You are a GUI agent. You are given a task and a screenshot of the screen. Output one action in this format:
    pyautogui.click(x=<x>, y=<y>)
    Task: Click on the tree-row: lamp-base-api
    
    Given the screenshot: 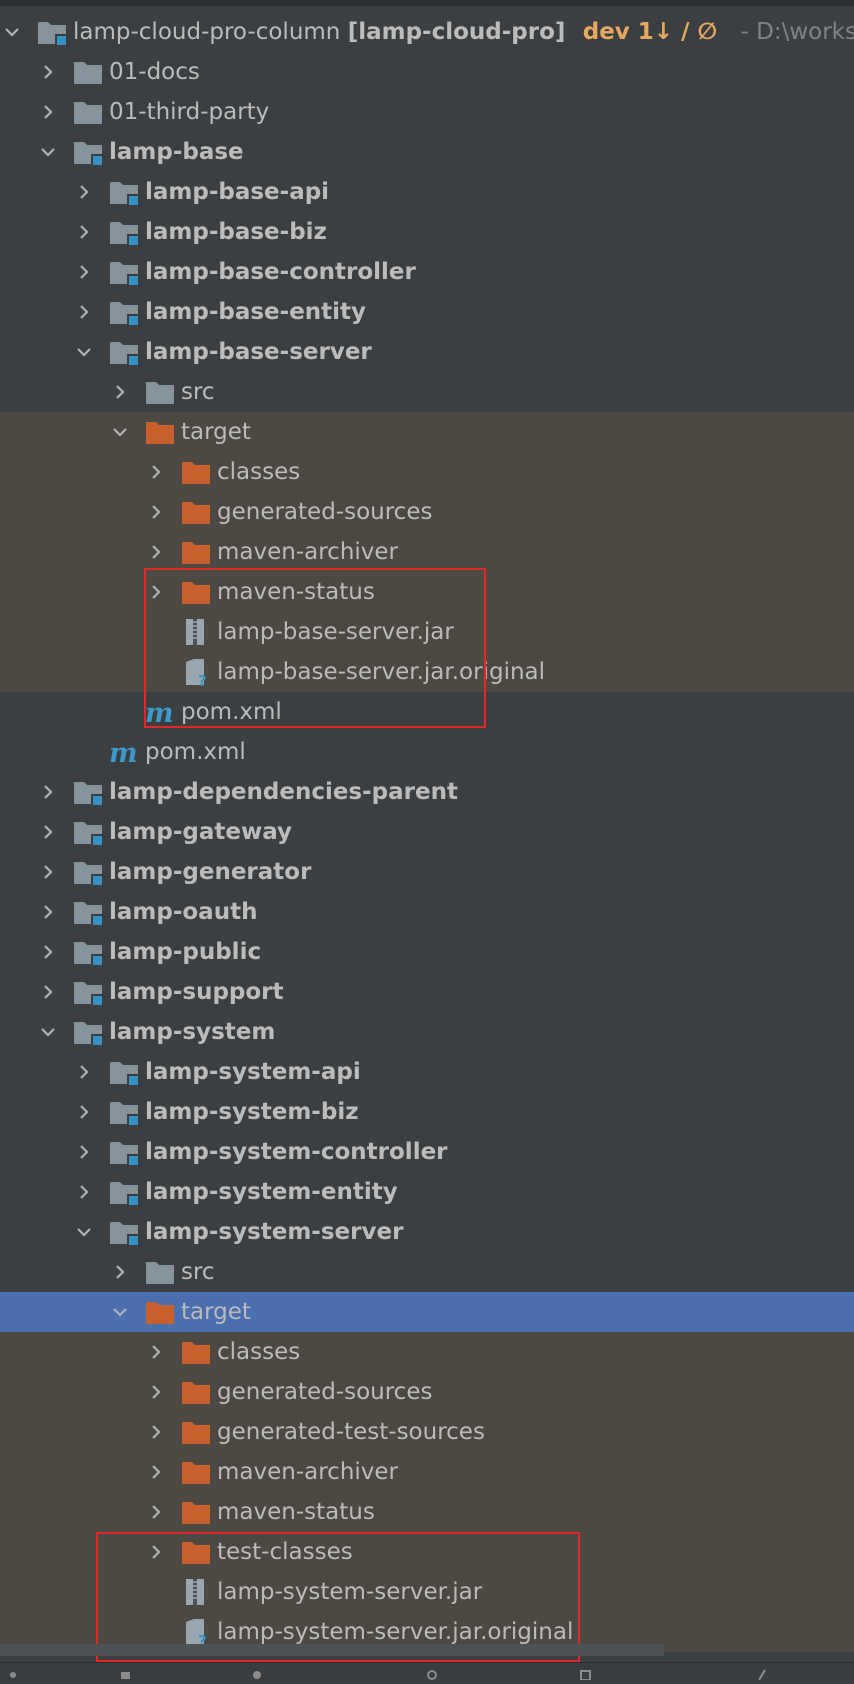 What is the action you would take?
    pyautogui.click(x=427, y=192)
    